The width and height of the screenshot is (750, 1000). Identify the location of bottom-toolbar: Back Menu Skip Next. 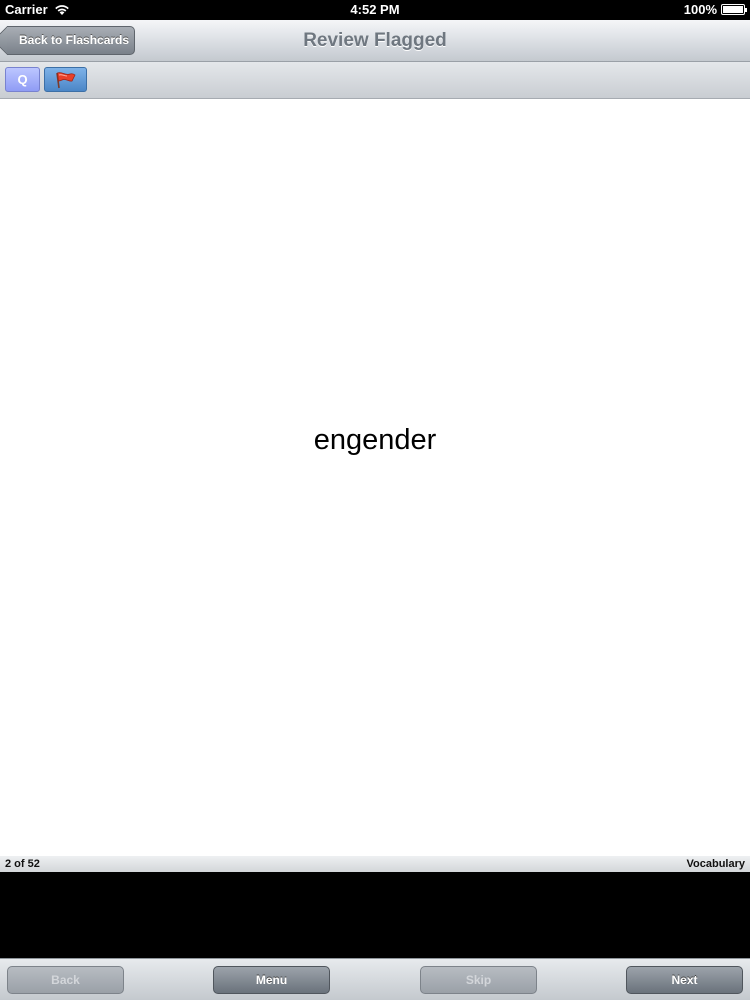
(375, 979).